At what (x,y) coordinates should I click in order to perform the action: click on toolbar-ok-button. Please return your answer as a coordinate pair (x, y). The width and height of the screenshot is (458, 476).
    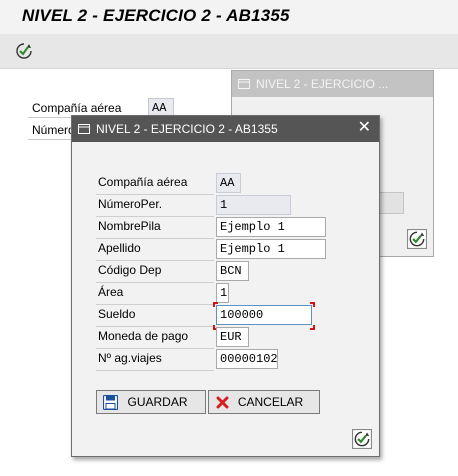
    Looking at the image, I should click on (24, 51).